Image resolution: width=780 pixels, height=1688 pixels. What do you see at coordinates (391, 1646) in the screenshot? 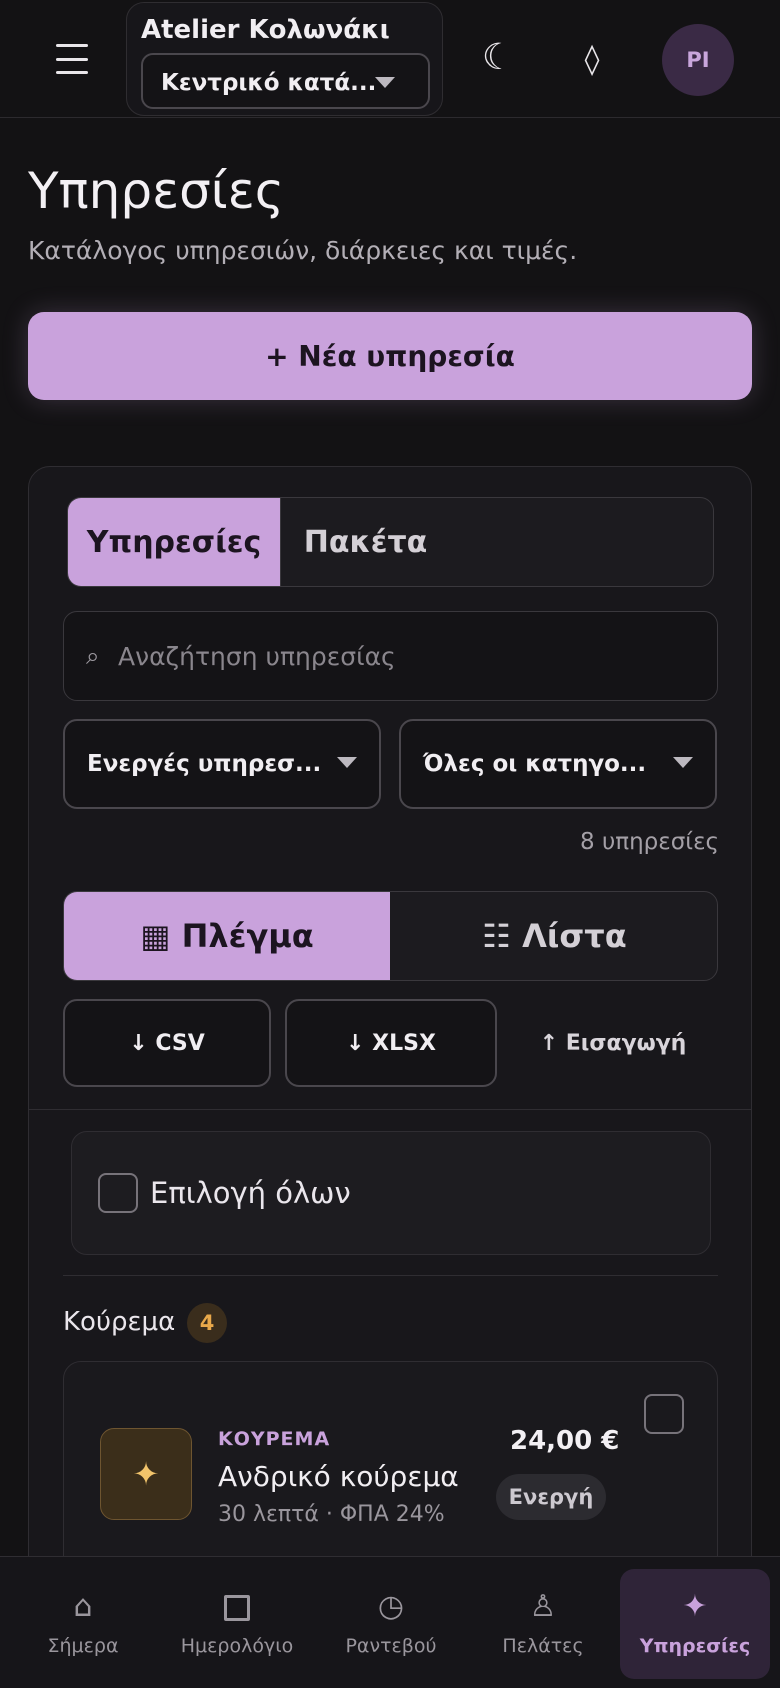
I see `nav-label: Ραντεβού` at bounding box center [391, 1646].